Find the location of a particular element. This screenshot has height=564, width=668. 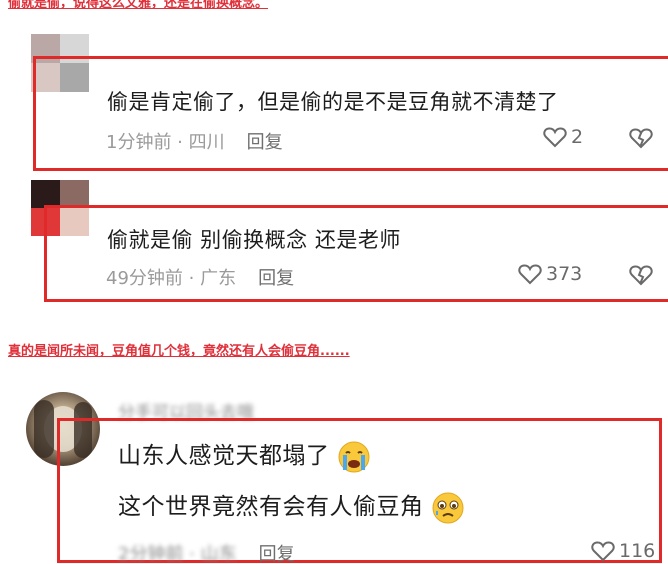

like-button: 373 is located at coordinates (550, 274).